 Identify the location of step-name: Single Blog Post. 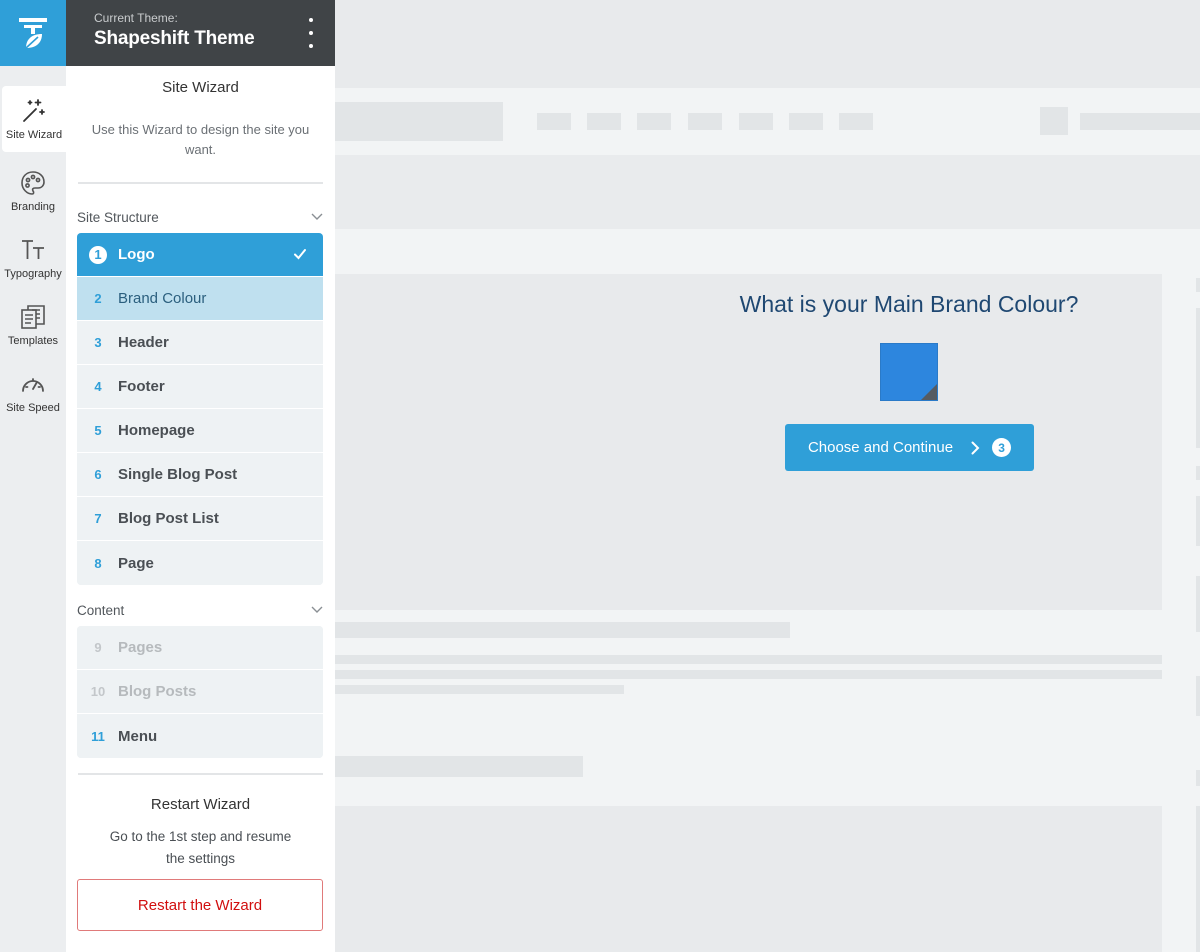
(178, 474).